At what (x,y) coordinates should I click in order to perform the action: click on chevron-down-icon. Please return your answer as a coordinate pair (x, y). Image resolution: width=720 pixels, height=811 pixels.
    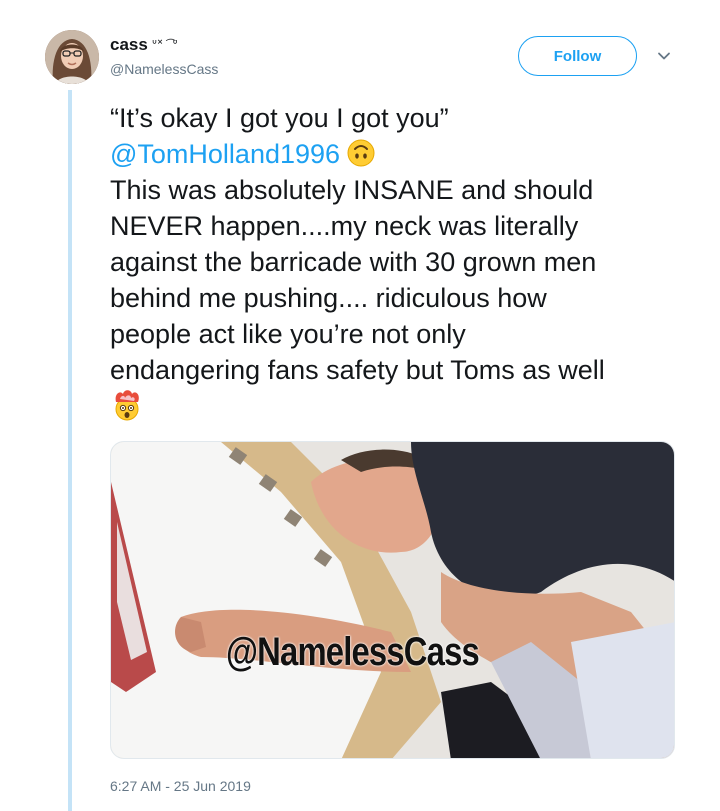
    Looking at the image, I should click on (664, 56).